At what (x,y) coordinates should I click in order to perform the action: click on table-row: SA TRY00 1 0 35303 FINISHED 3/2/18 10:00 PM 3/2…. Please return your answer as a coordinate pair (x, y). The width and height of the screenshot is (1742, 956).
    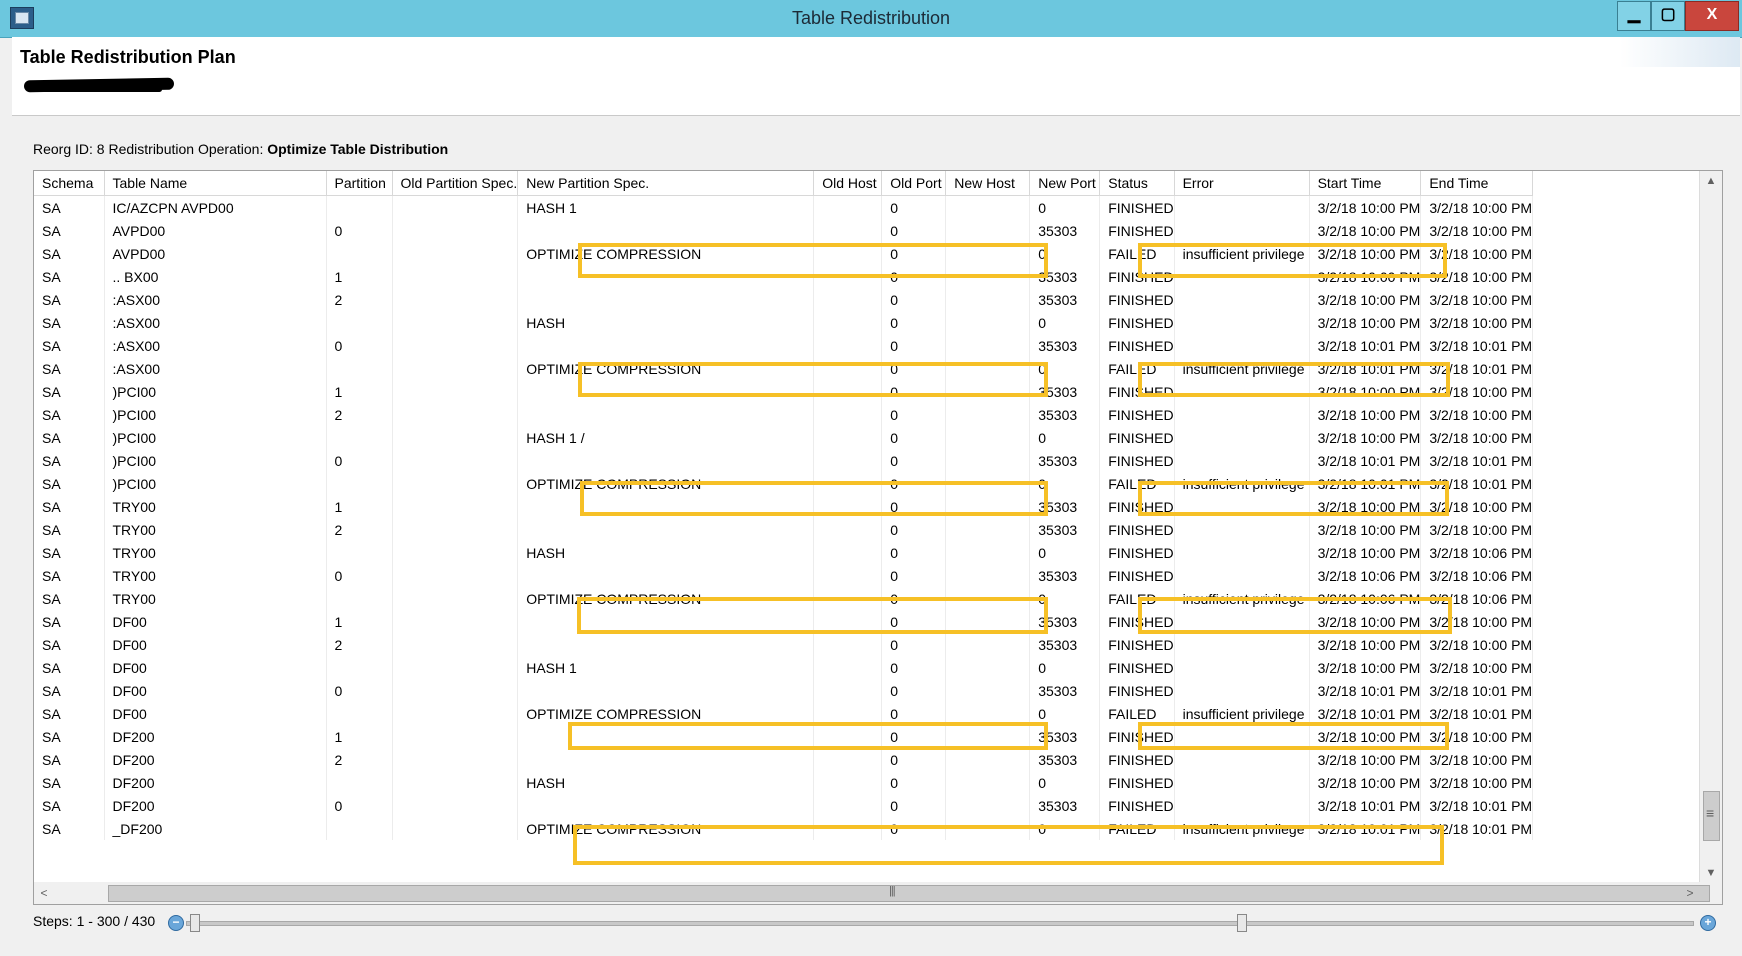
    Looking at the image, I should click on (784, 506).